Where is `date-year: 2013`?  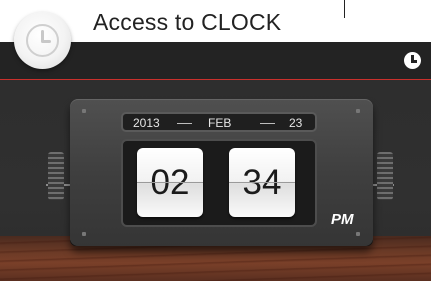 date-year: 2013 is located at coordinates (146, 123).